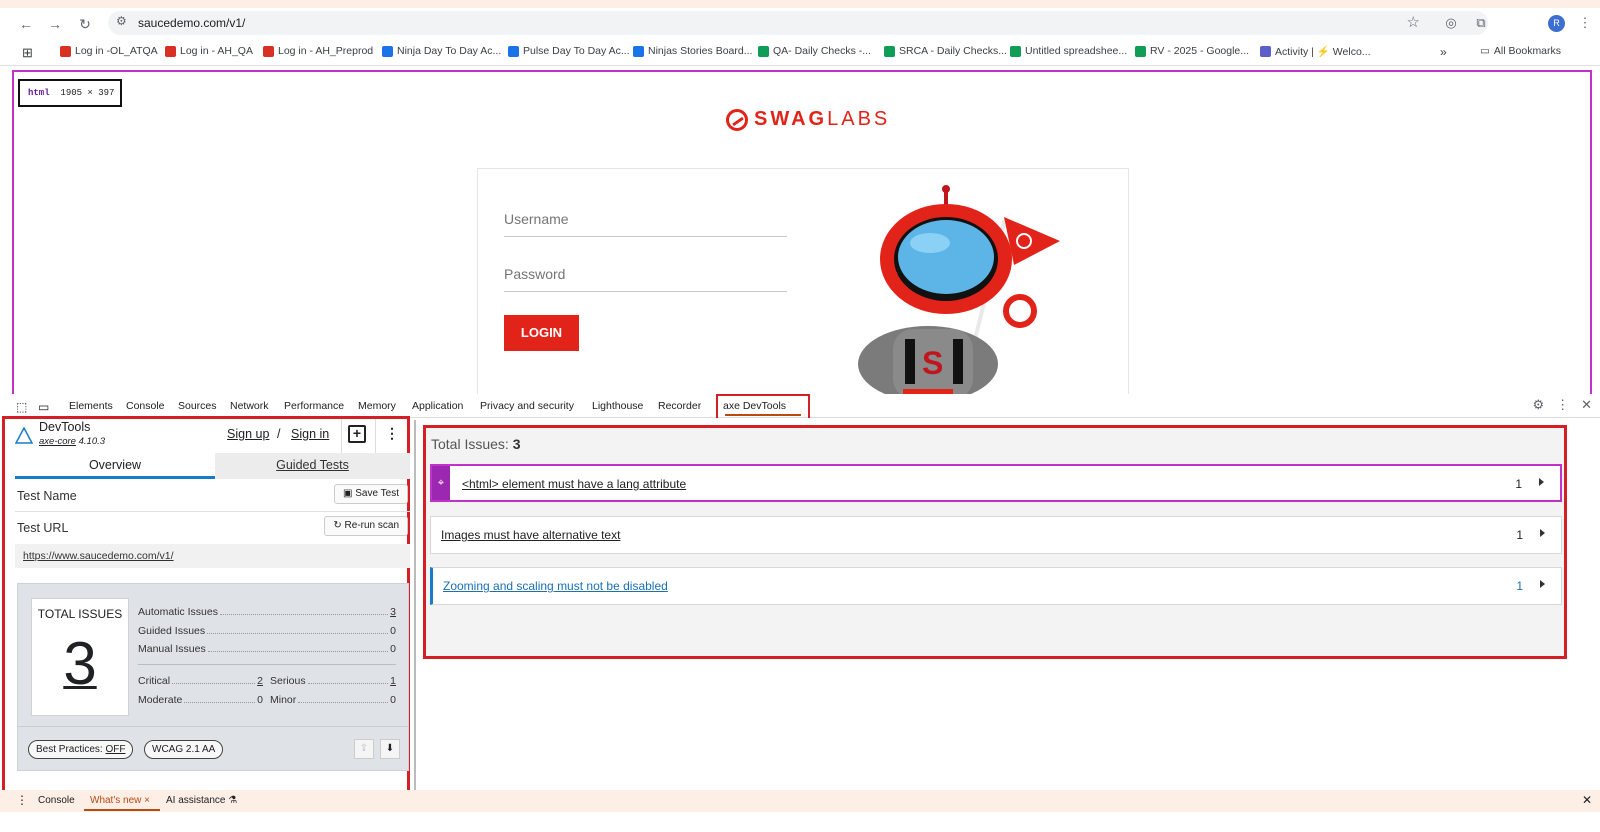 The height and width of the screenshot is (832, 1600). I want to click on moderate-stat: Moderate 0, so click(200, 700).